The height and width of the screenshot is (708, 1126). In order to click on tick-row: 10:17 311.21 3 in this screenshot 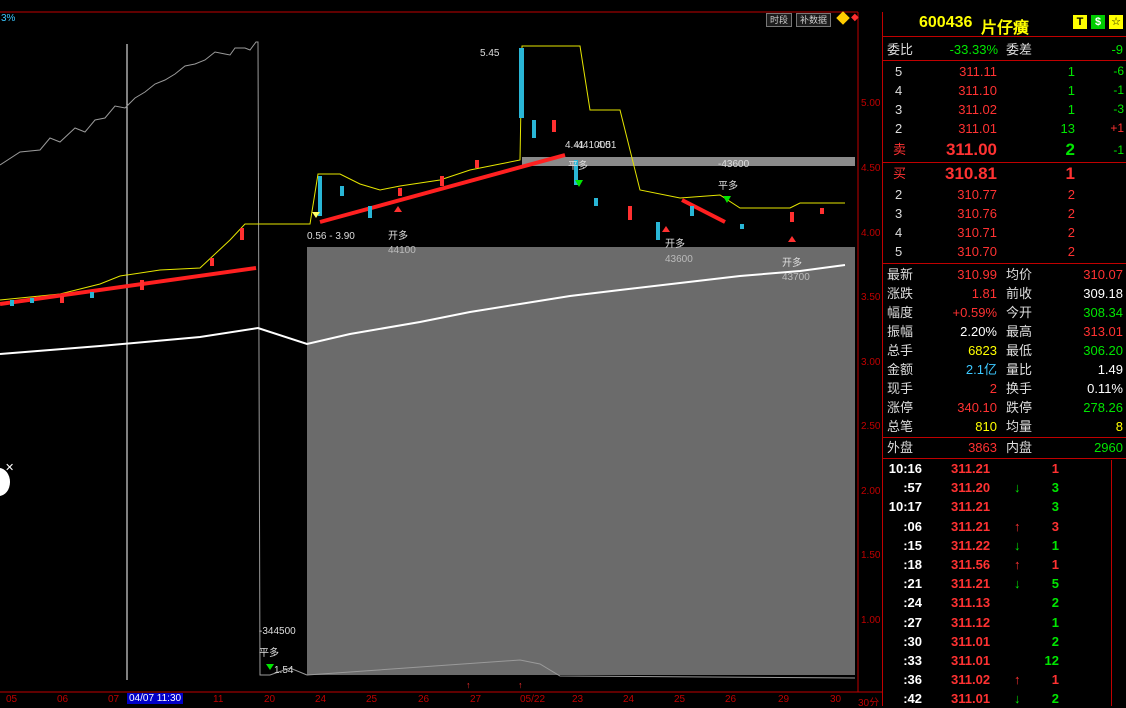, I will do `click(1004, 506)`.